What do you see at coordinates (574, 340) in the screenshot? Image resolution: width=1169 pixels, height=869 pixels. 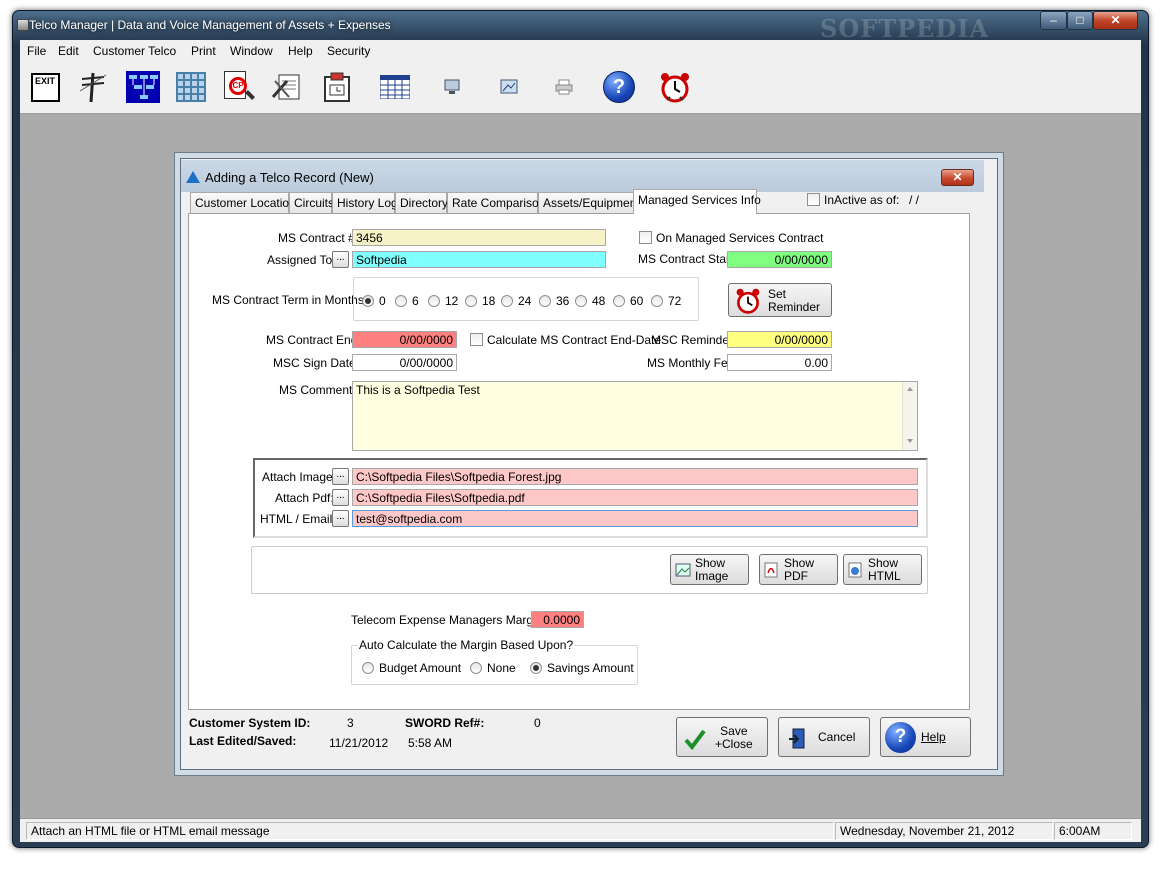 I see `calc-end-label: Calculate MS Contract End-Date` at bounding box center [574, 340].